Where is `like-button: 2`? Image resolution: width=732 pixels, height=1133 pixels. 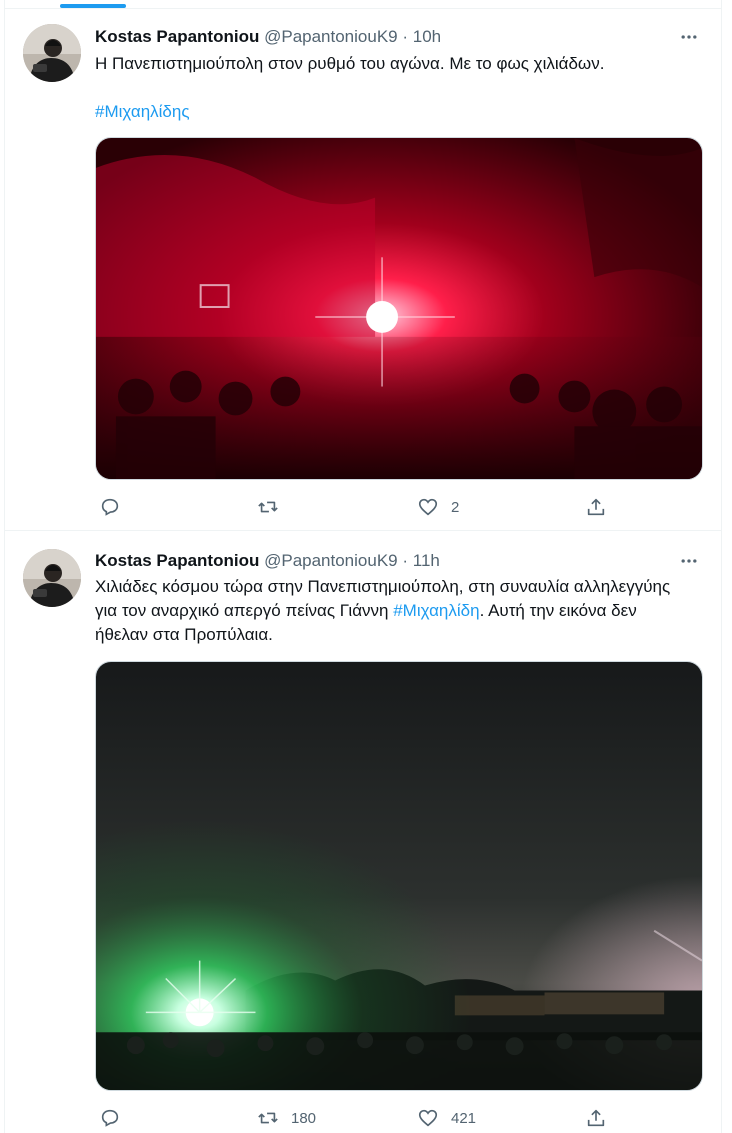
like-button: 2 is located at coordinates (438, 507).